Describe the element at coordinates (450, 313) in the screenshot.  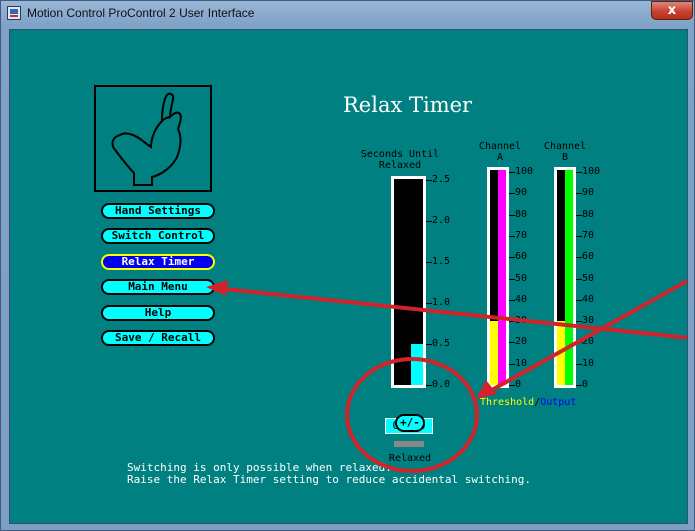
I see `annotation-arrow-main-menu` at that location.